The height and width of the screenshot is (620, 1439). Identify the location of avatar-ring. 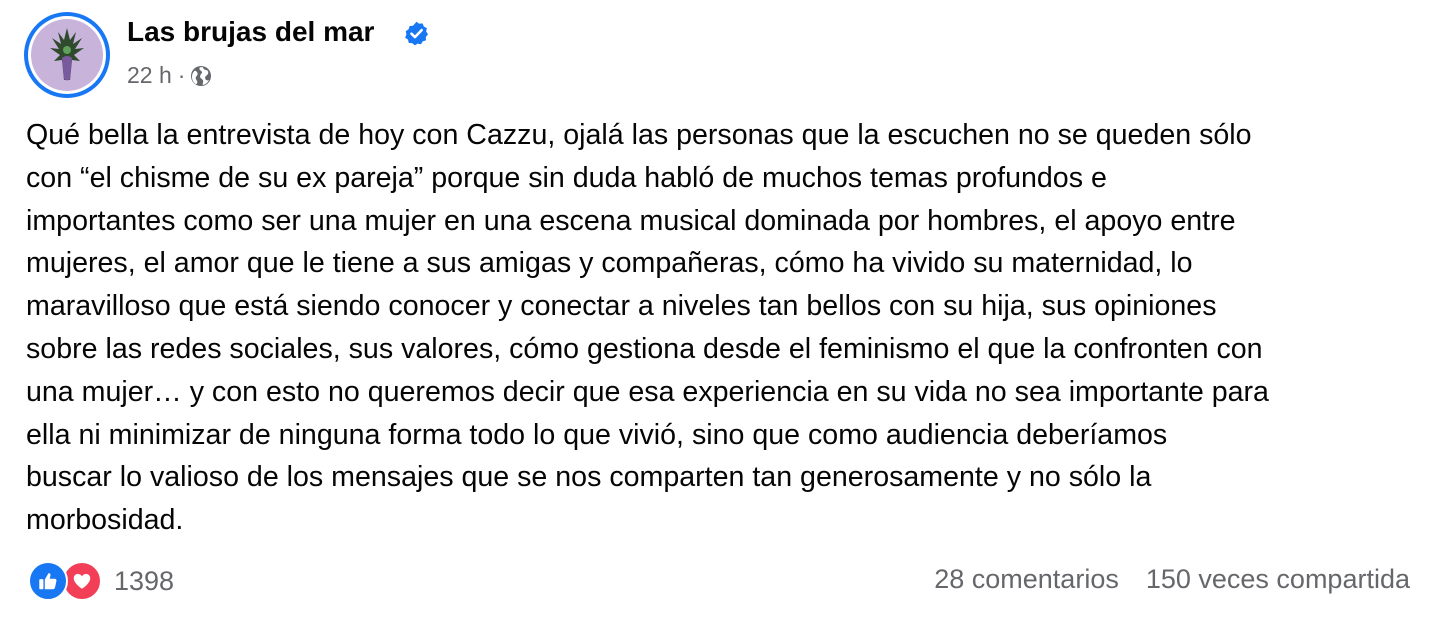
(67, 55).